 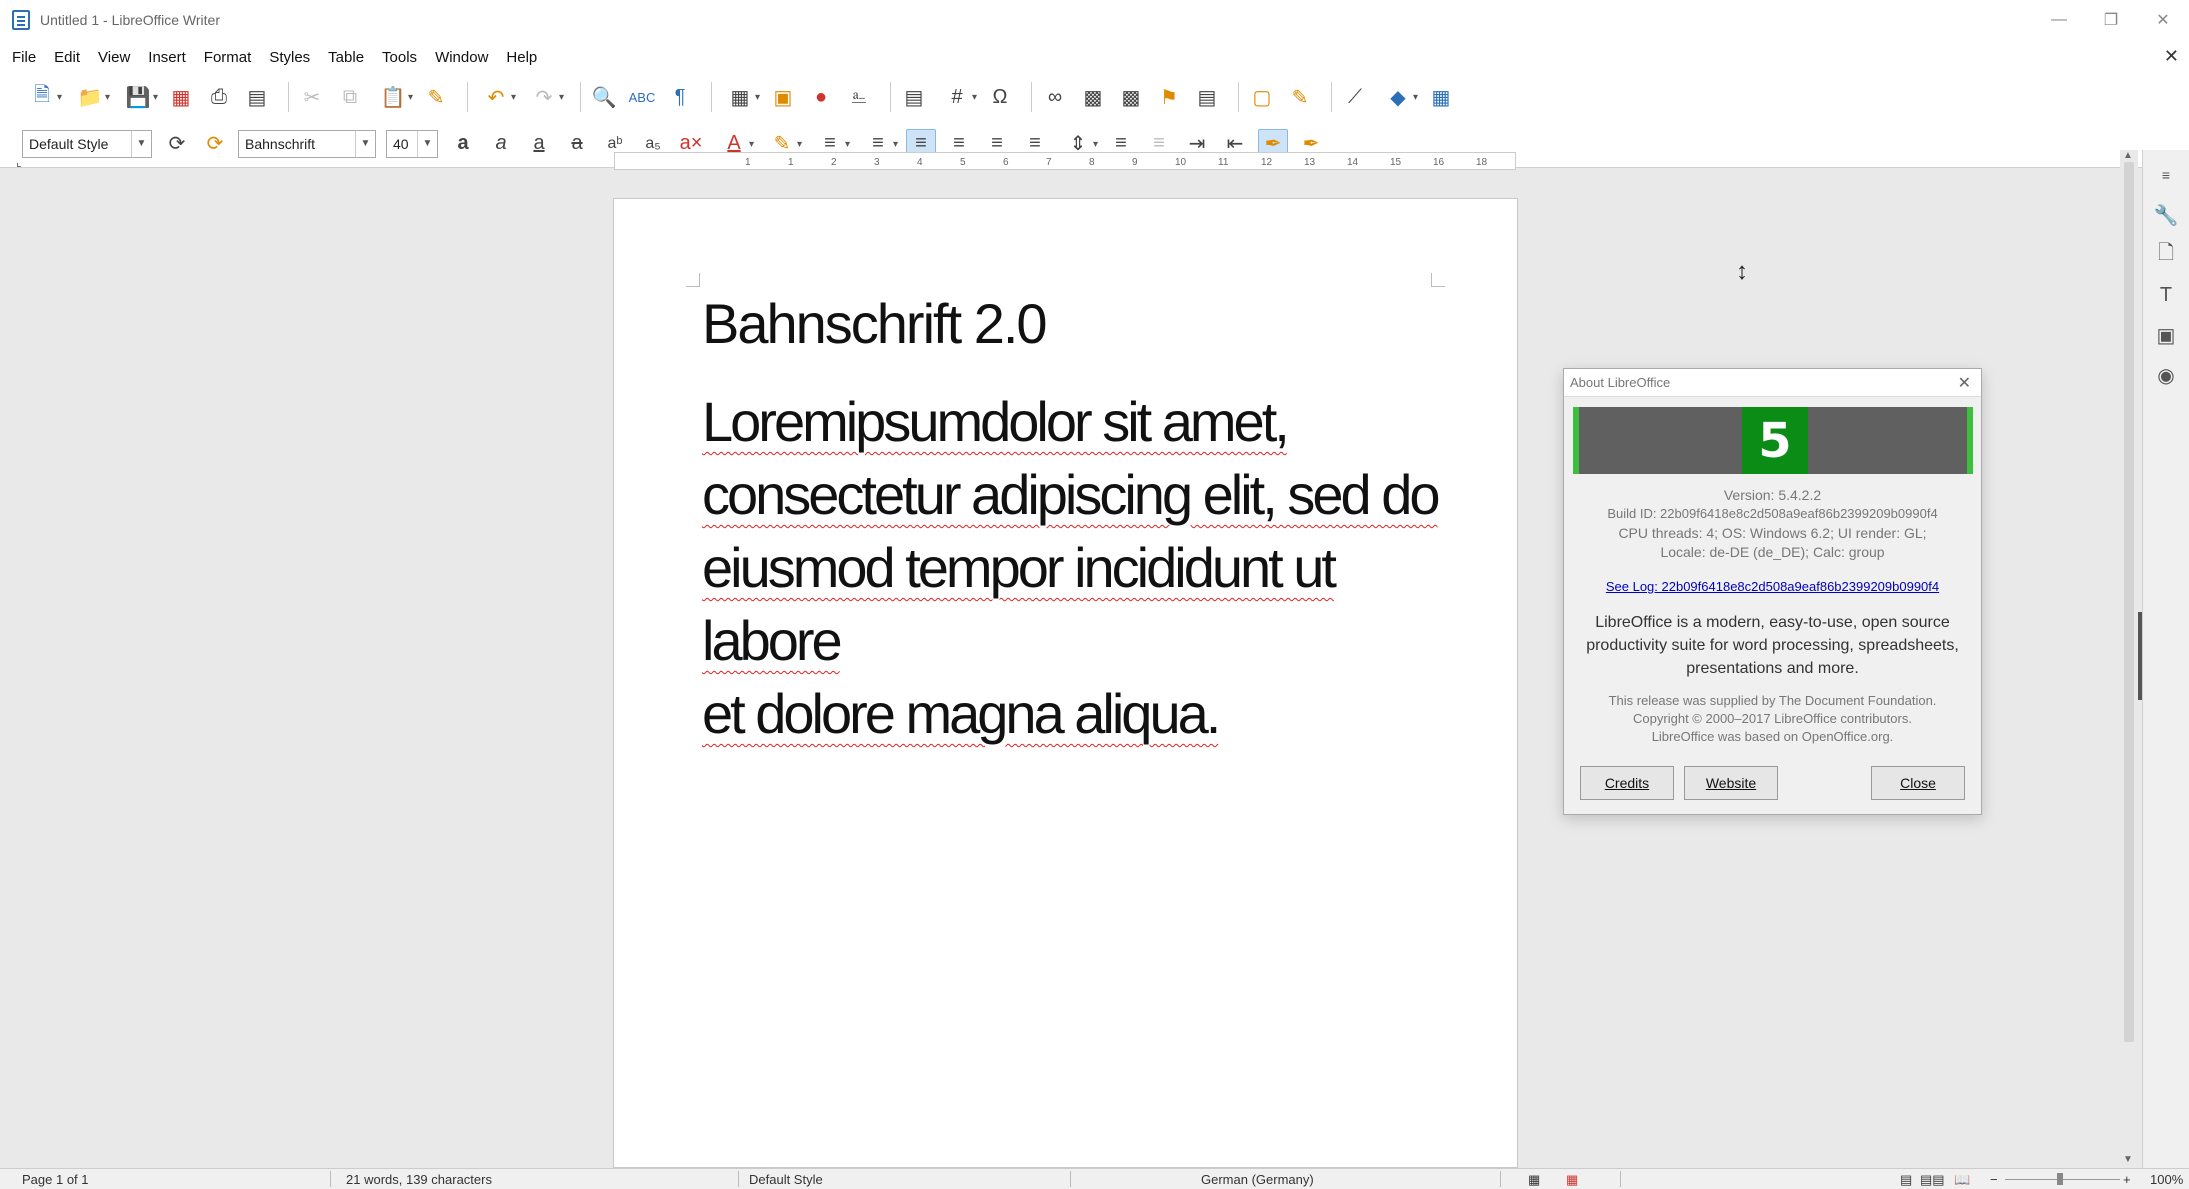 I want to click on vertical-scrollbar: ▲ ▼, so click(x=2129, y=659).